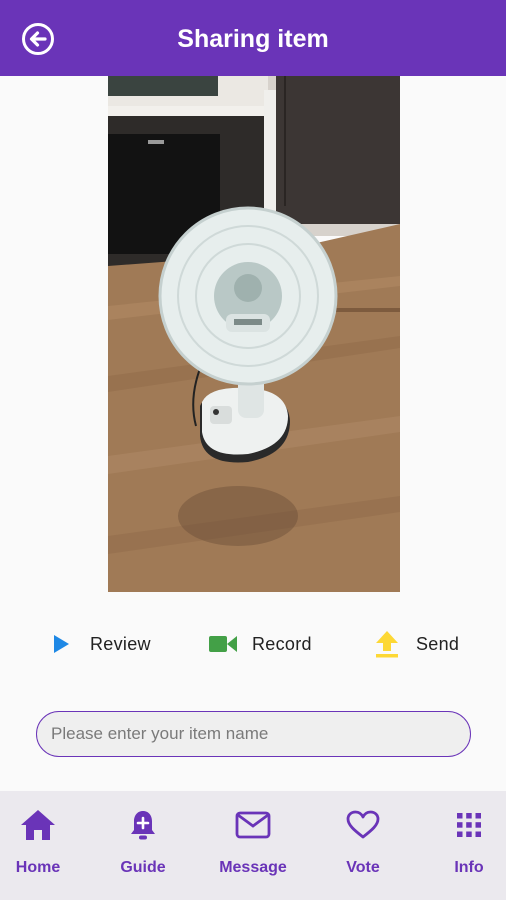 The height and width of the screenshot is (900, 506). What do you see at coordinates (143, 867) in the screenshot?
I see `nav-guide-label: Guide` at bounding box center [143, 867].